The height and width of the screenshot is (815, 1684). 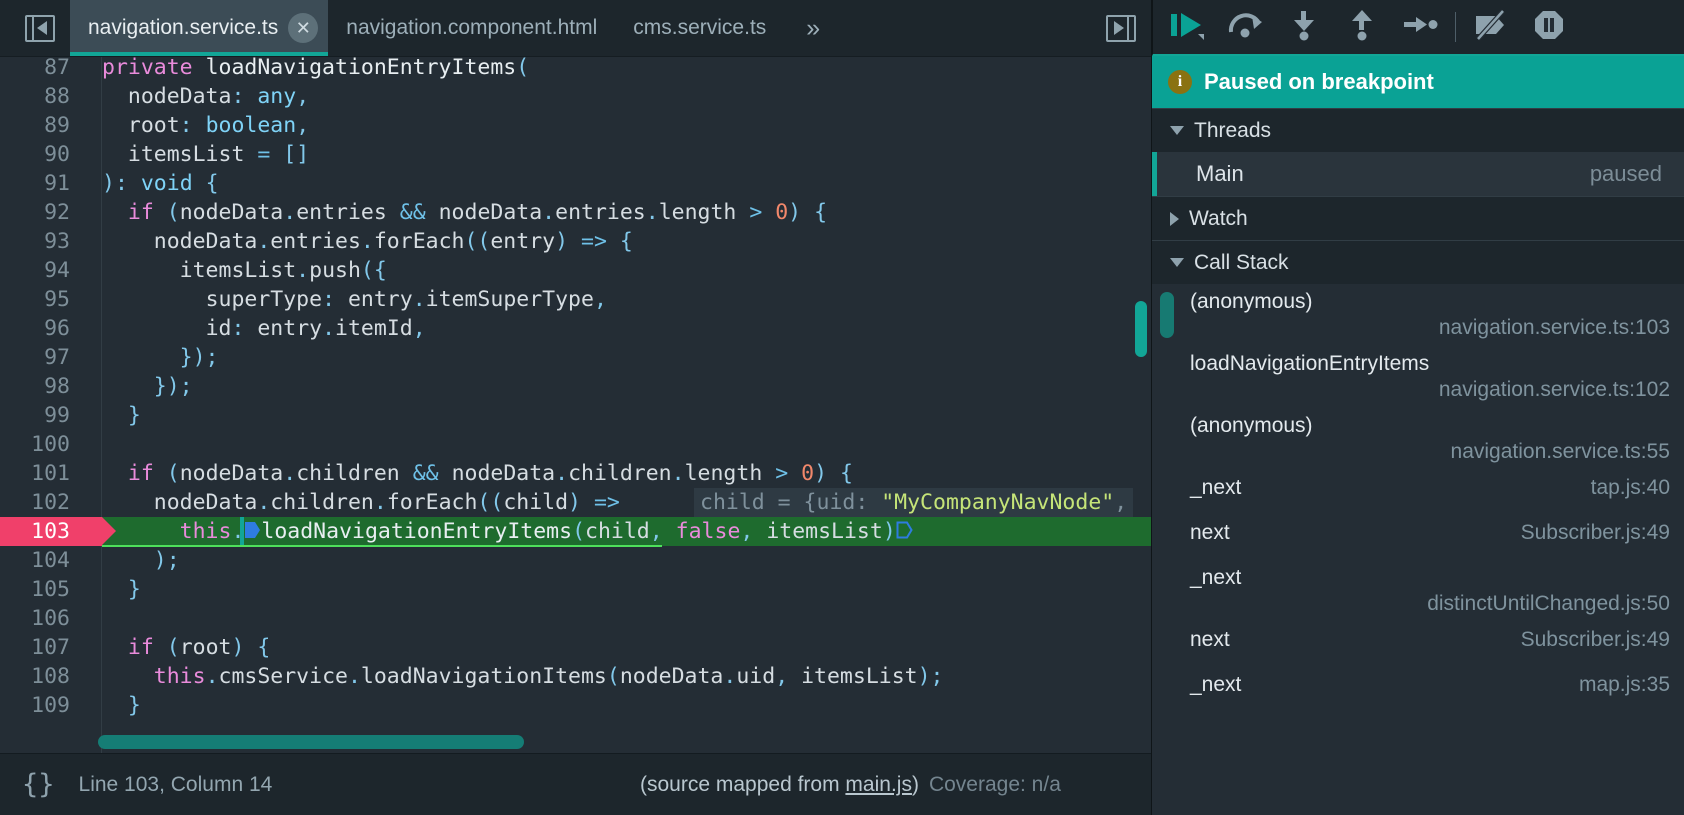 I want to click on vertical-scrollbar, so click(x=1141, y=329).